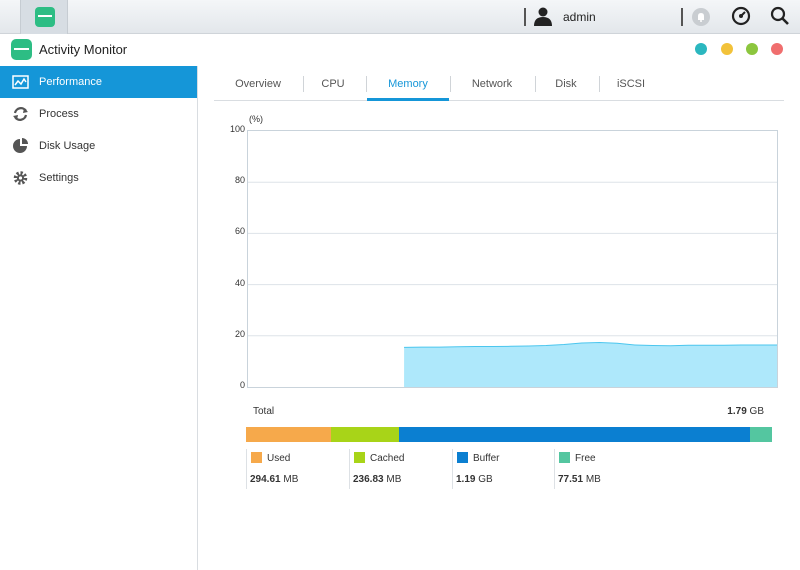  I want to click on dashboard-icon, so click(741, 16).